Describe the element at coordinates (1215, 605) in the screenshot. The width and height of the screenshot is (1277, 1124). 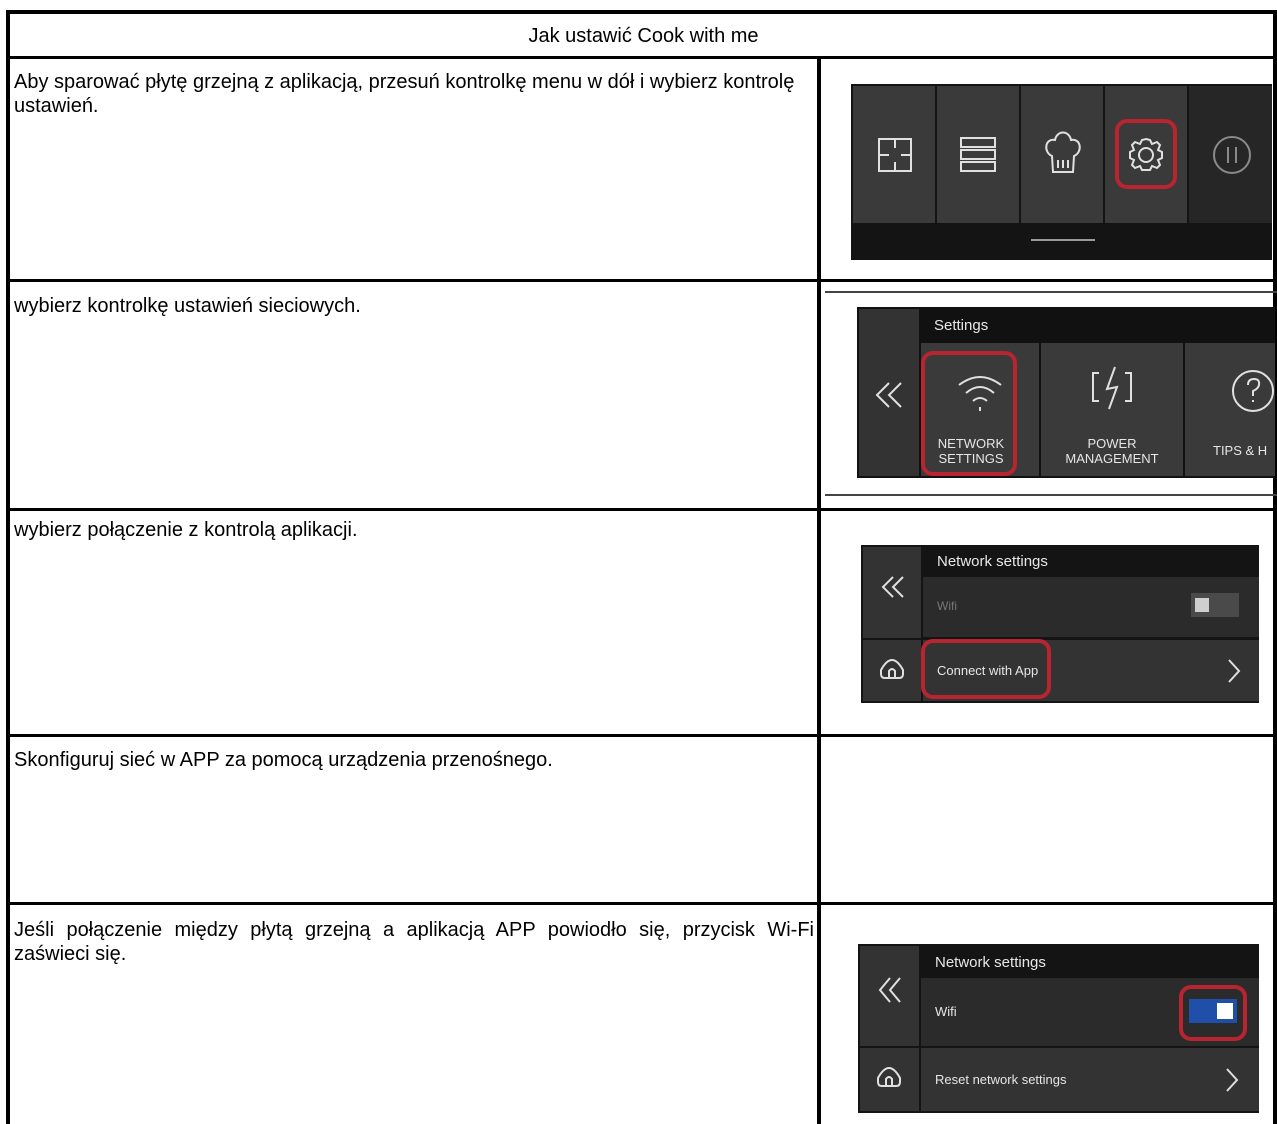
I see `wifi-toggle-off` at that location.